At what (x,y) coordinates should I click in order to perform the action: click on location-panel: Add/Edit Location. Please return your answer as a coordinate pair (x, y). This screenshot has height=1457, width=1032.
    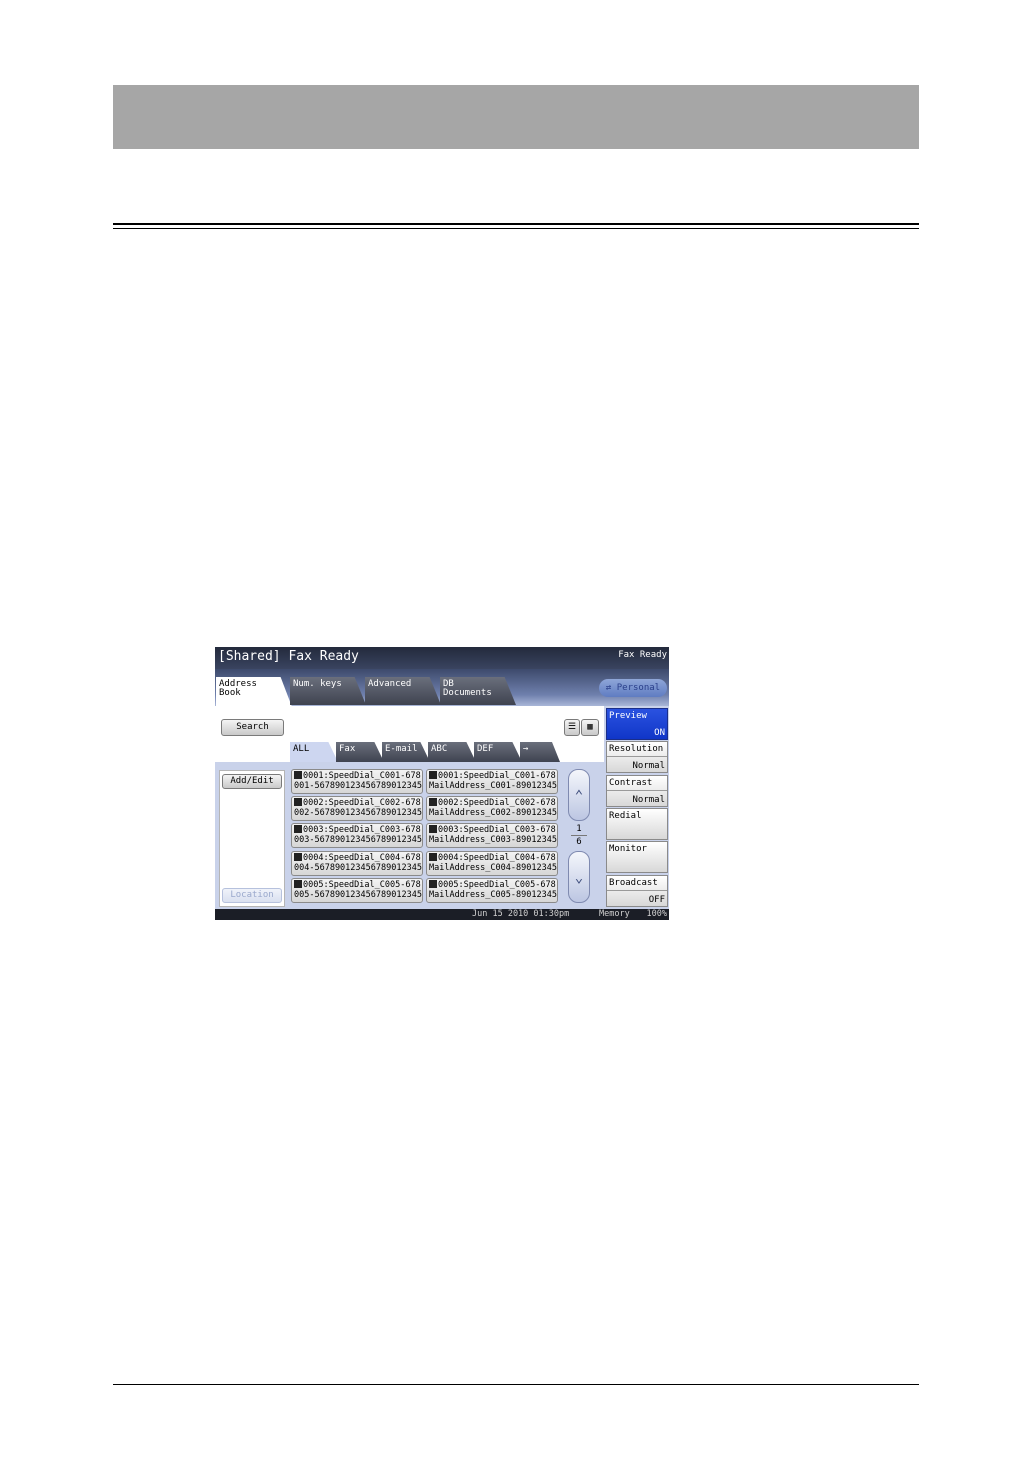
    Looking at the image, I should click on (252, 838).